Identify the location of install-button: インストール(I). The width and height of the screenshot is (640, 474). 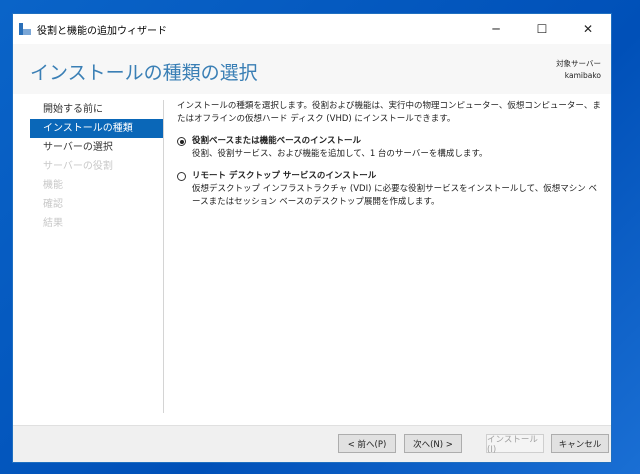
(515, 444).